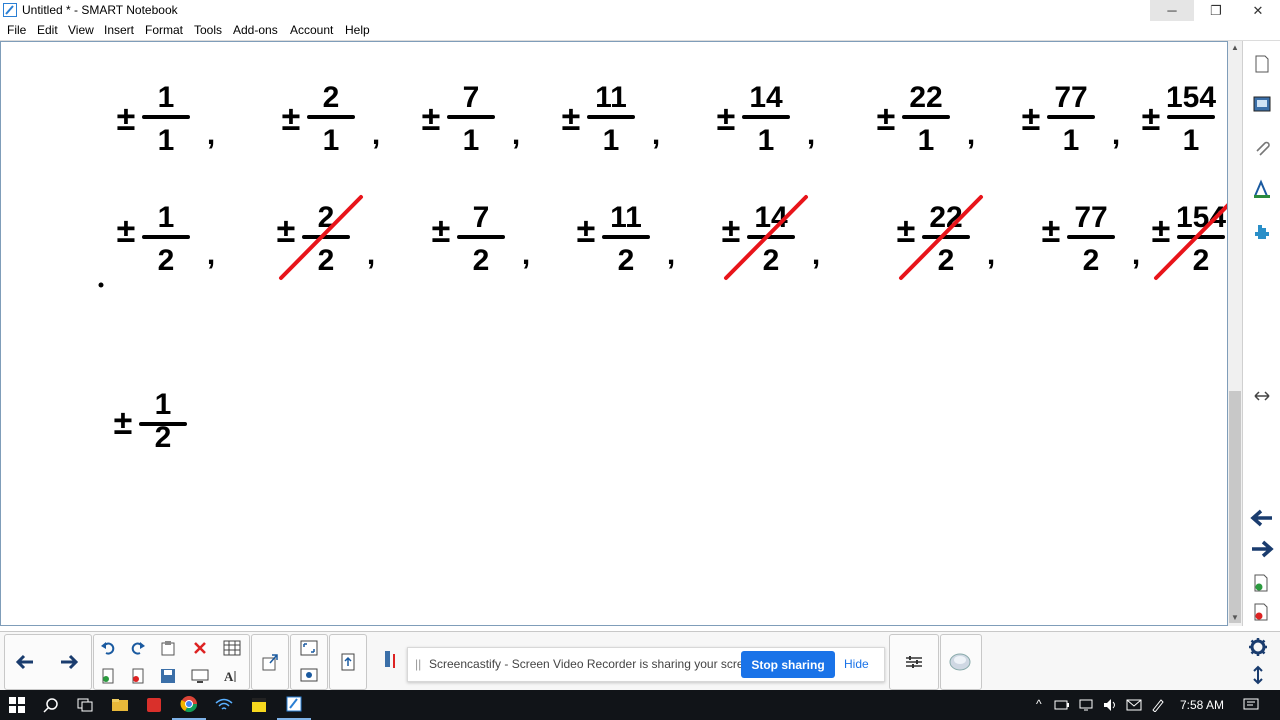 The image size is (1280, 720). I want to click on menu-view: View, so click(81, 30).